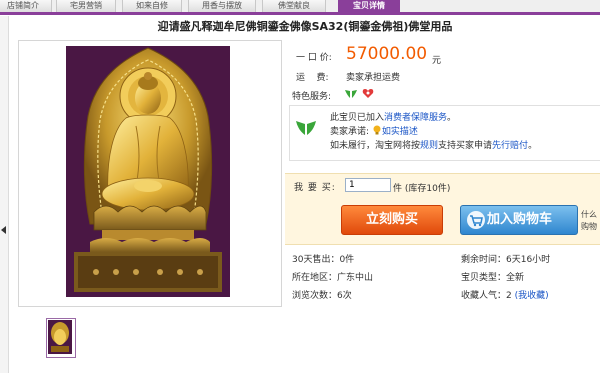 Image resolution: width=600 pixels, height=373 pixels. I want to click on tab-store-intro: 店铺简介, so click(26, 6).